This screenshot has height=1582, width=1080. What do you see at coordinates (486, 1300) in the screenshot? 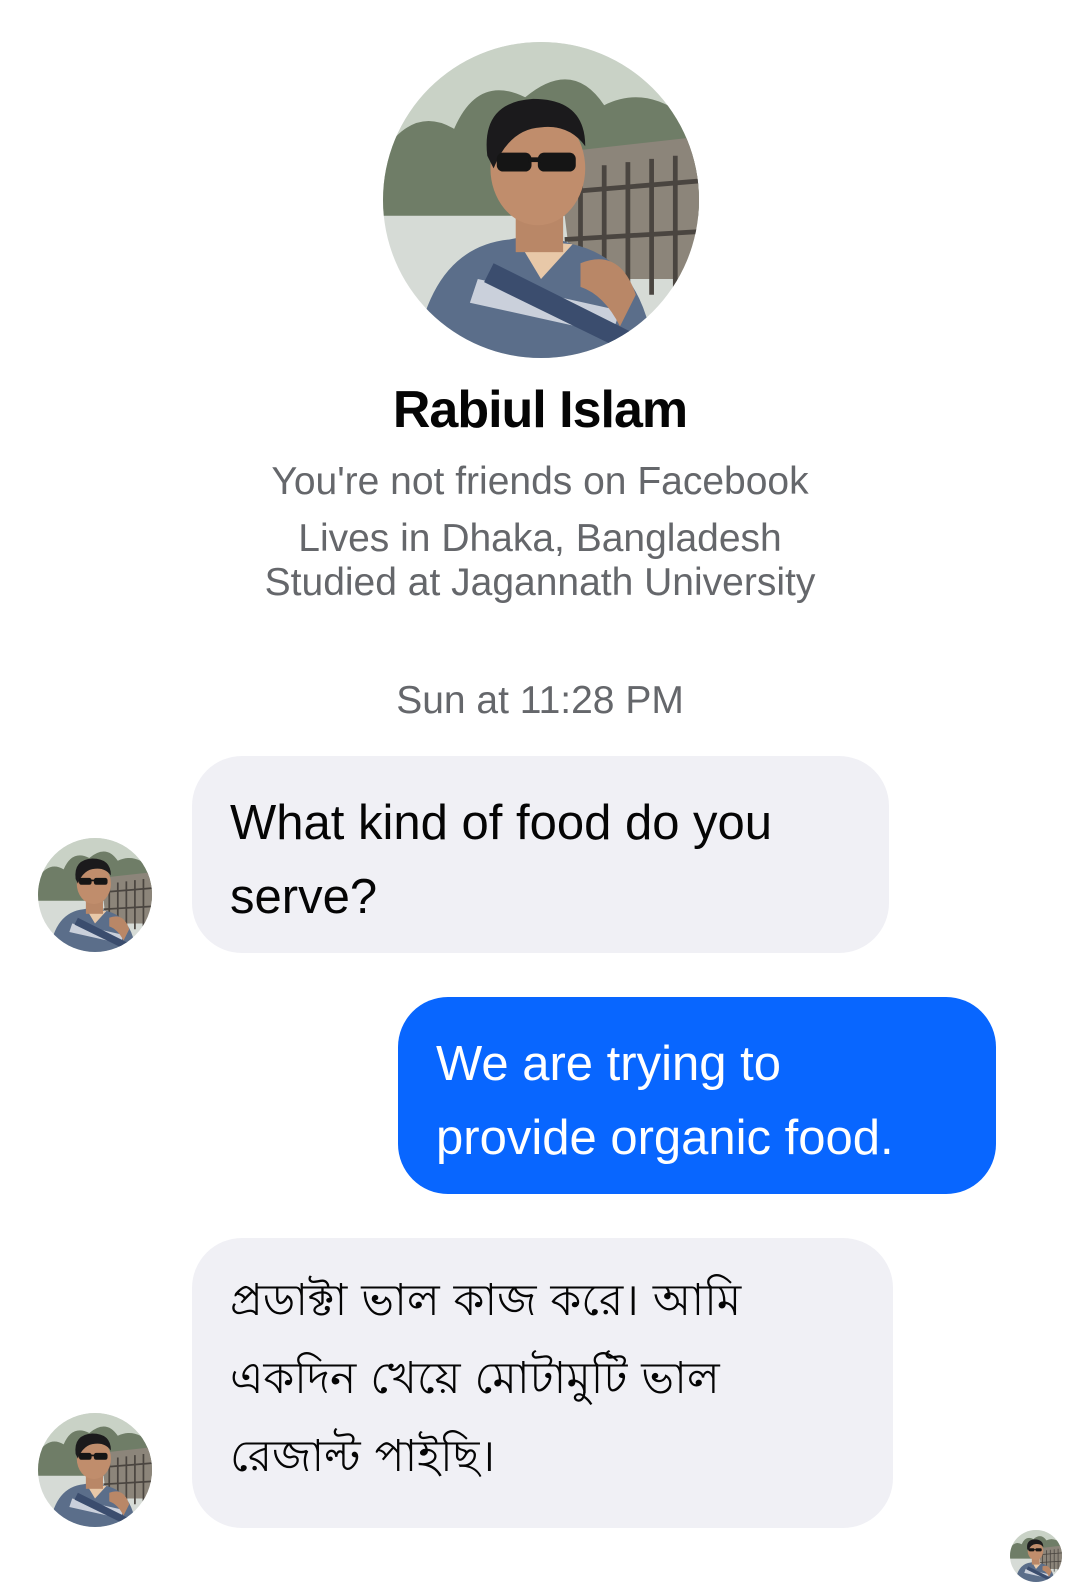
I see `message-text-line: প্রডাক্টা ভাল কাজ করে। আমি` at bounding box center [486, 1300].